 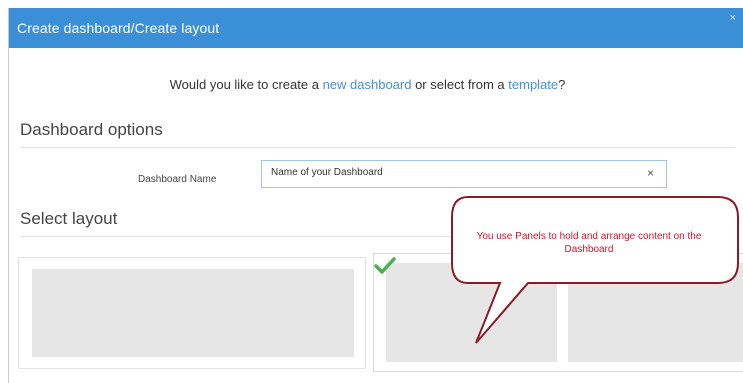 I want to click on layout-panel, so click(x=193, y=313).